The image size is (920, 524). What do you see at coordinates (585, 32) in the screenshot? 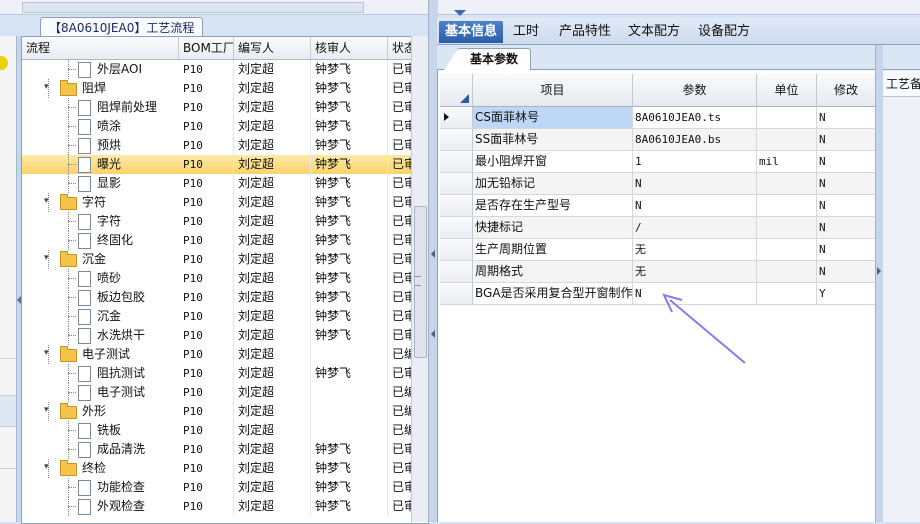
I see `tab-product-features: 产品特性` at bounding box center [585, 32].